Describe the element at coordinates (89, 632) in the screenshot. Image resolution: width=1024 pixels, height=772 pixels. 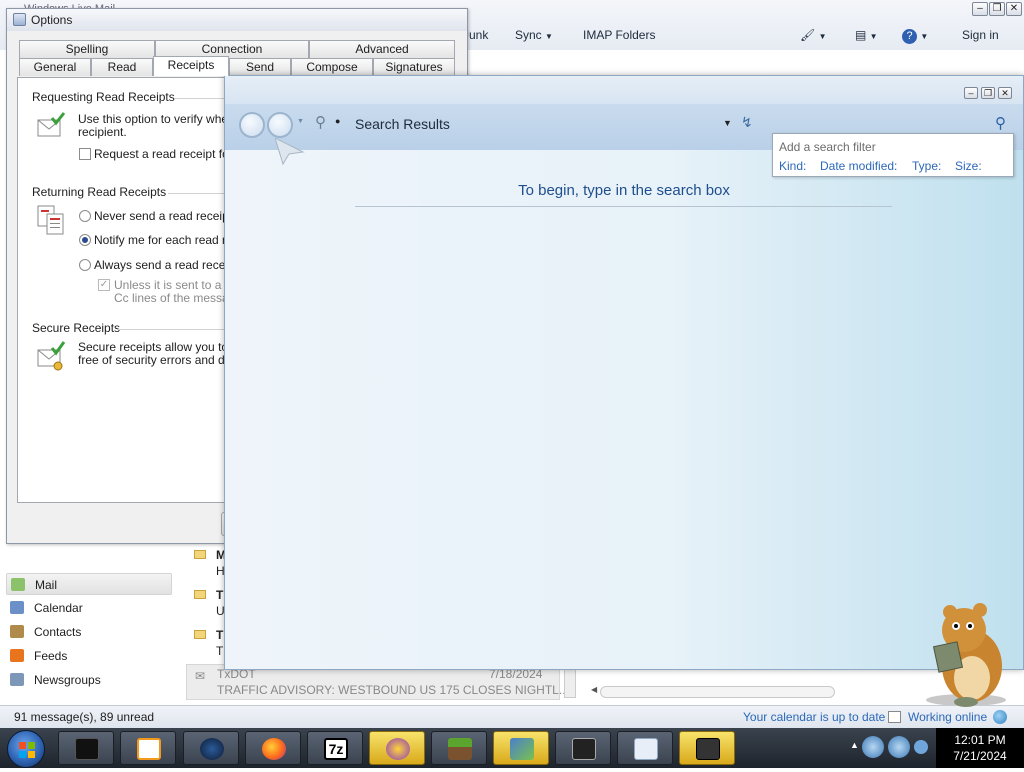
I see `nav-contacts: Contacts` at that location.